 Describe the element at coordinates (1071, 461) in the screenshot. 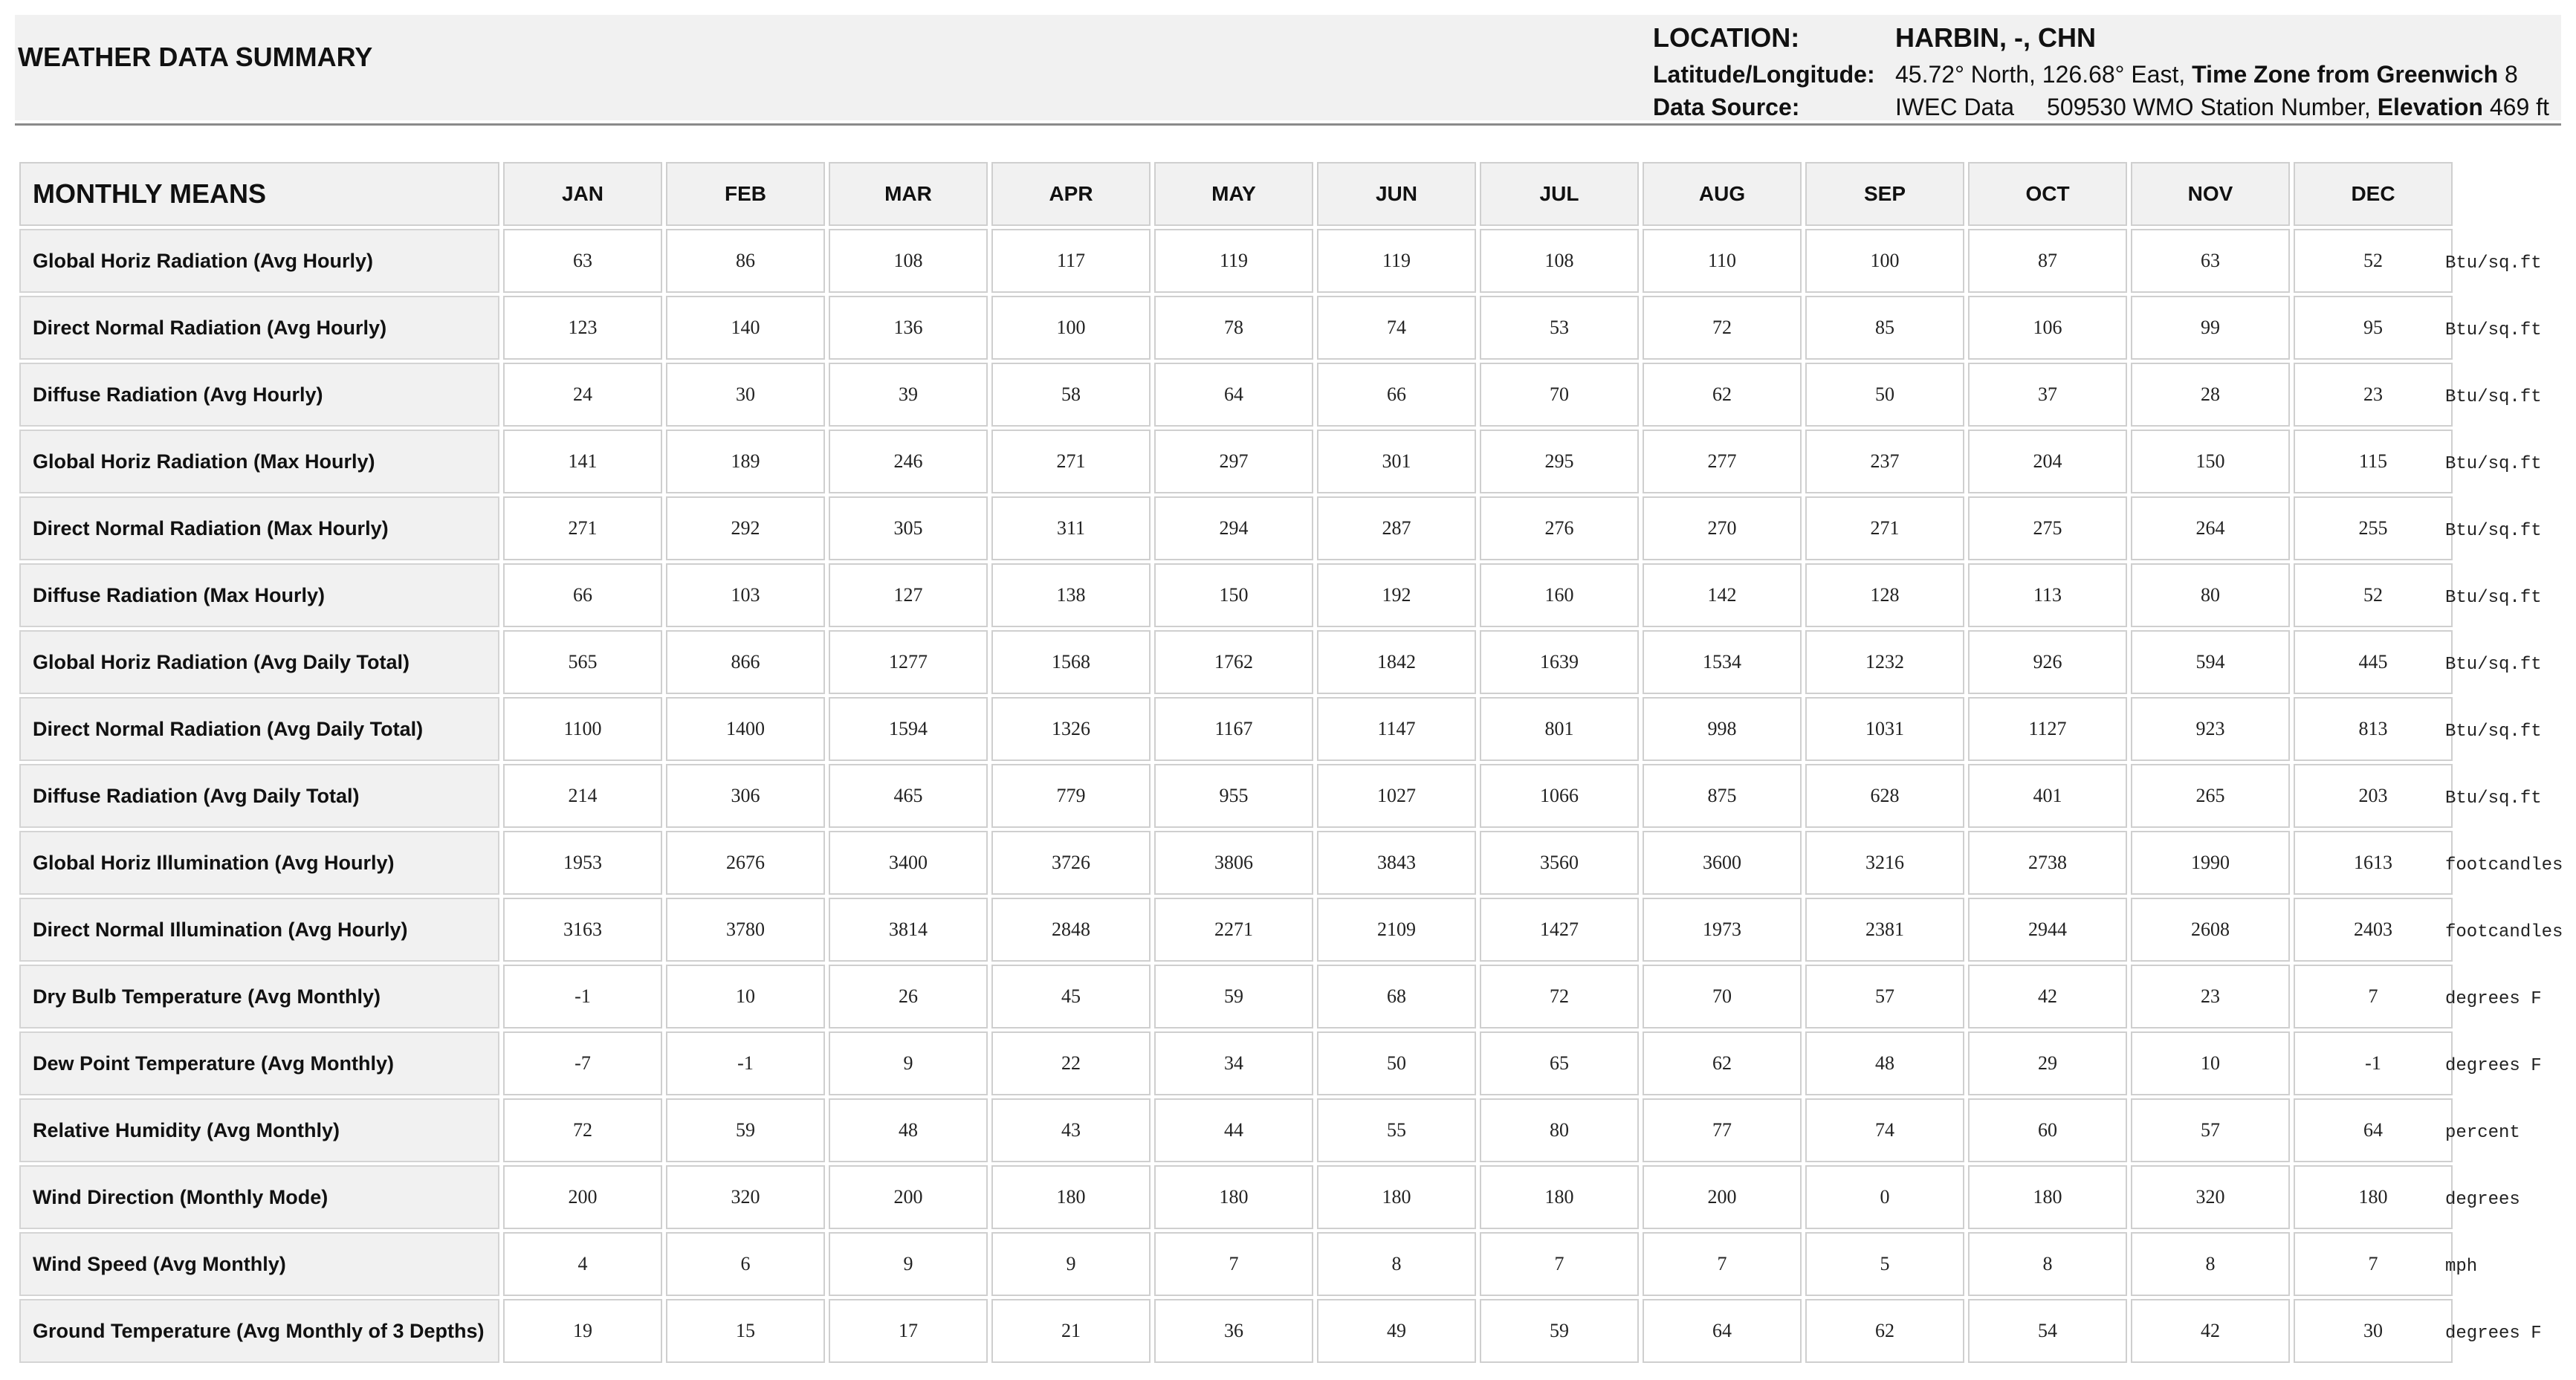

I see `table-cell: 271` at that location.